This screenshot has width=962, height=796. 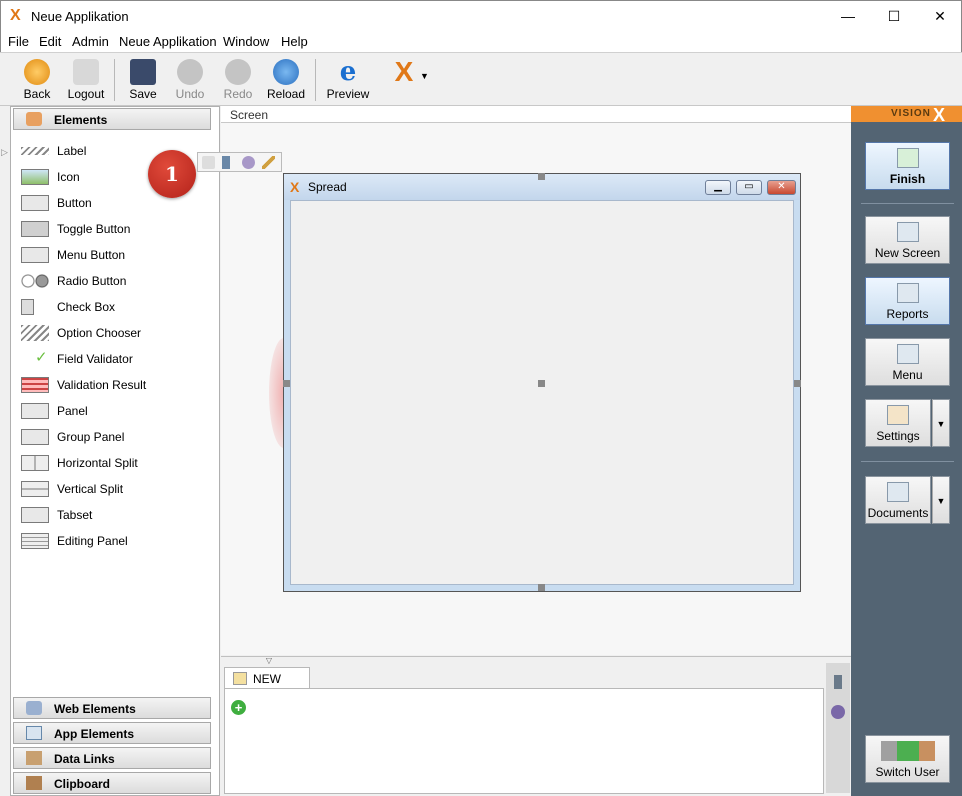 What do you see at coordinates (190, 81) in the screenshot?
I see `undo-button: Undo` at bounding box center [190, 81].